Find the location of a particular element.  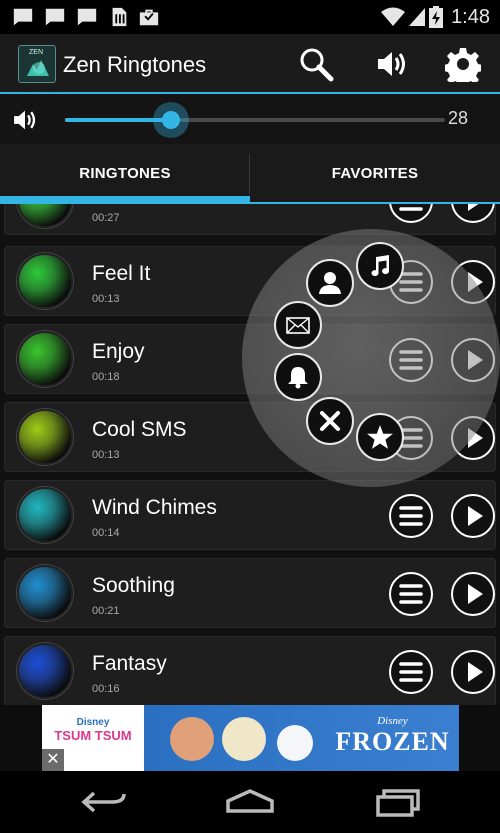

tab-ringtones: RINGTONES is located at coordinates (125, 173).